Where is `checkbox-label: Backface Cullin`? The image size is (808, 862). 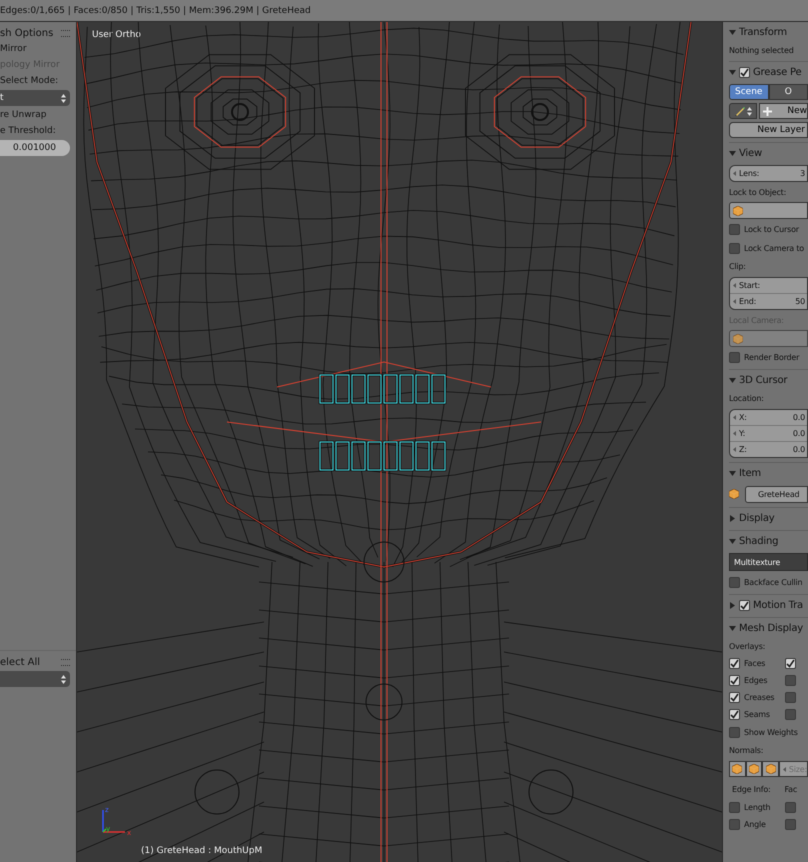 checkbox-label: Backface Cullin is located at coordinates (773, 582).